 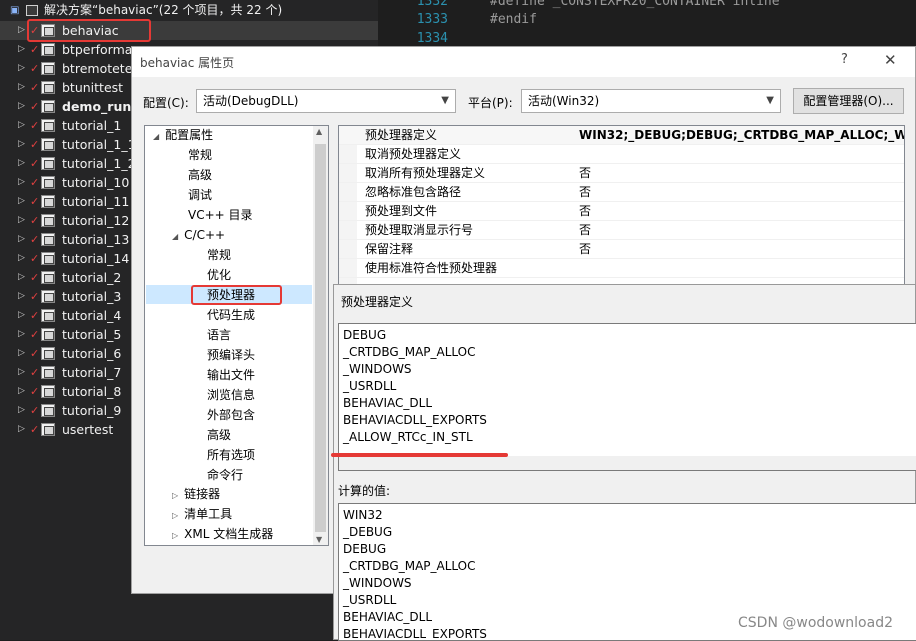 I want to click on property-row: 取消预处理器定义, so click(x=621, y=154).